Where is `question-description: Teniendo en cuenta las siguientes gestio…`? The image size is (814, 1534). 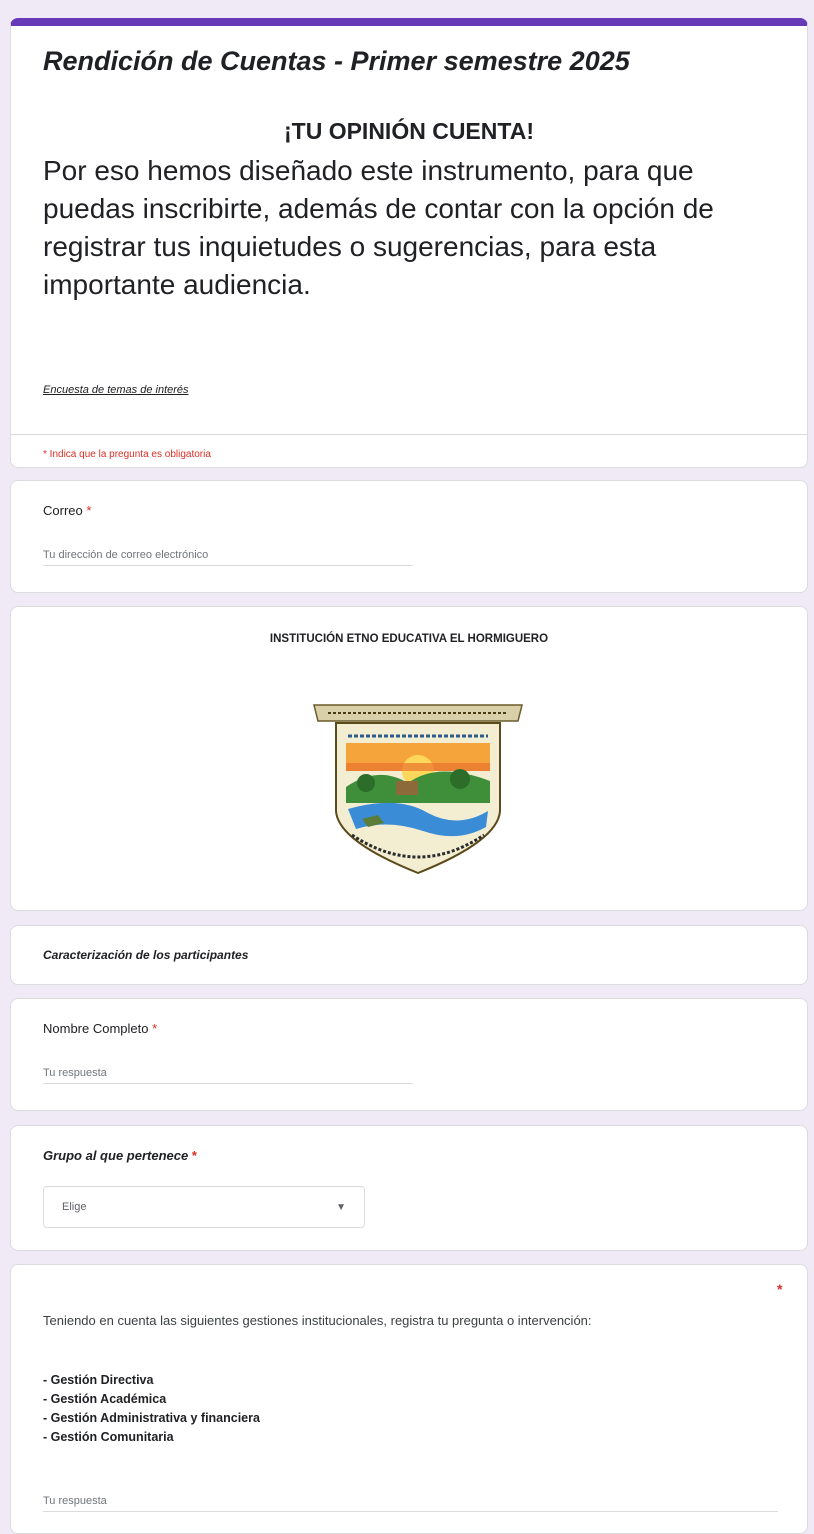
question-description: Teniendo en cuenta las siguientes gestio… is located at coordinates (317, 1320).